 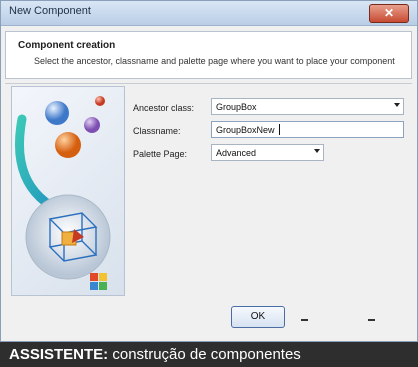 I want to click on caption-text: construção de componentes, so click(x=204, y=354).